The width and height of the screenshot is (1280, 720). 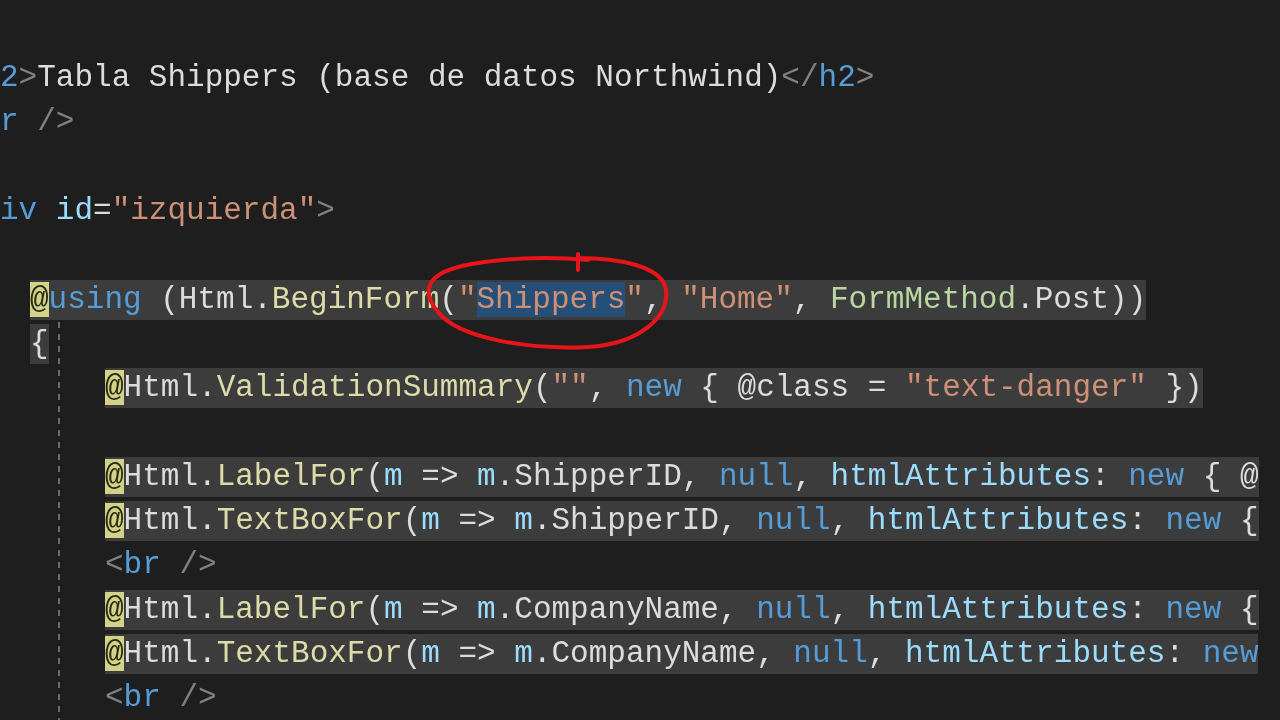 What do you see at coordinates (167, 211) in the screenshot?
I see `code-line: iv id="izquierda">` at bounding box center [167, 211].